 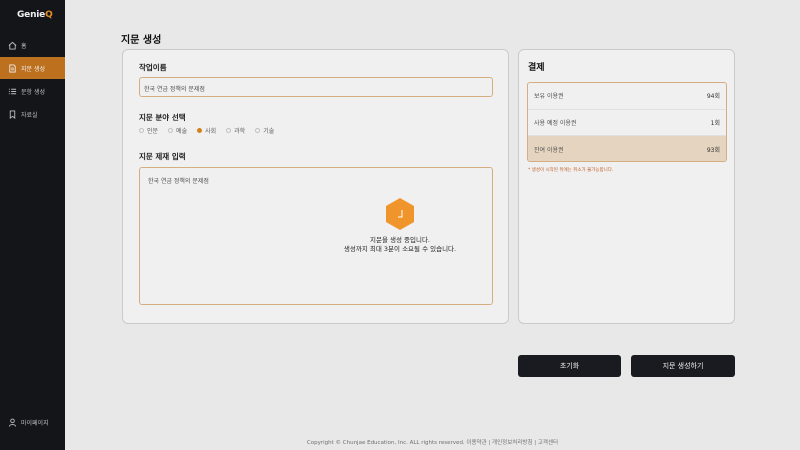 I want to click on loading-line-1: 지문을 생성 중입니다., so click(x=400, y=240).